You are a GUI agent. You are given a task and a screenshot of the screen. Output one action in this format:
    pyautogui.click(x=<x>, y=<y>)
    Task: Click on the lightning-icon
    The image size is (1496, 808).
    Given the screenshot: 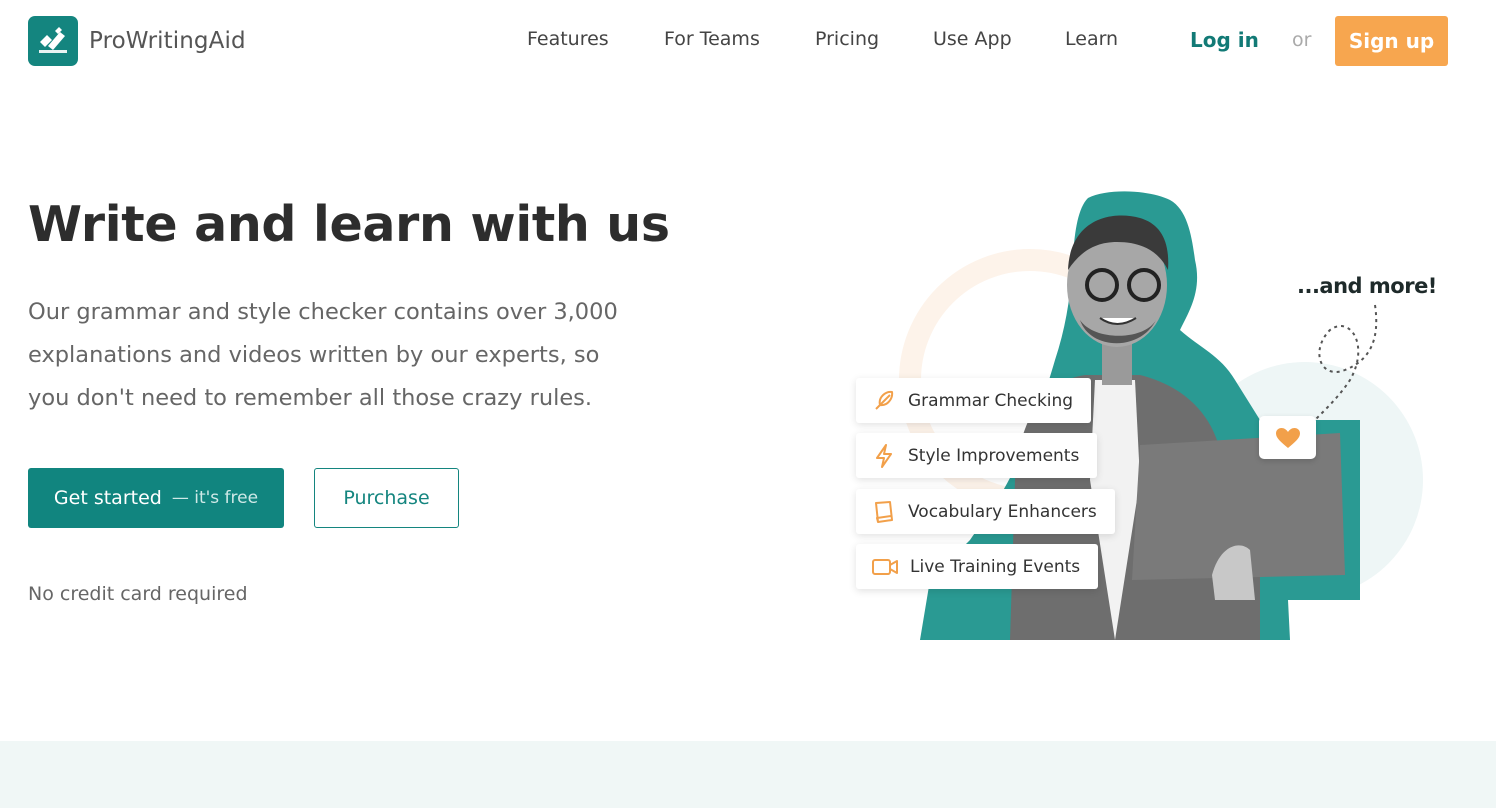 What is the action you would take?
    pyautogui.click(x=884, y=455)
    